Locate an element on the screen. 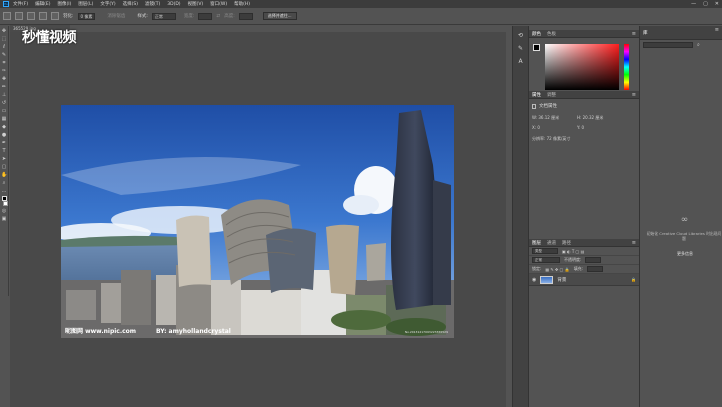  brush-panel-icon: ✎ is located at coordinates (520, 48).